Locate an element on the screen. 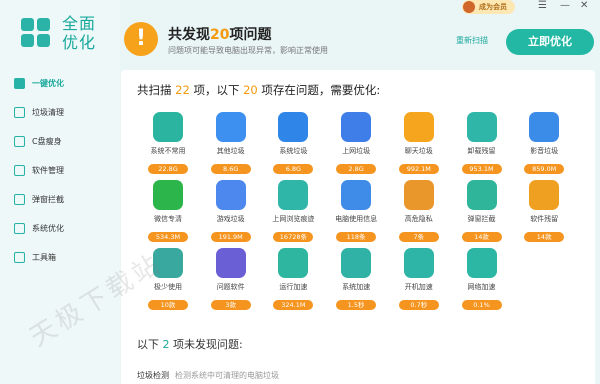  junk-check-hint: 检测系统中可清理的电脑垃圾 is located at coordinates (227, 375).